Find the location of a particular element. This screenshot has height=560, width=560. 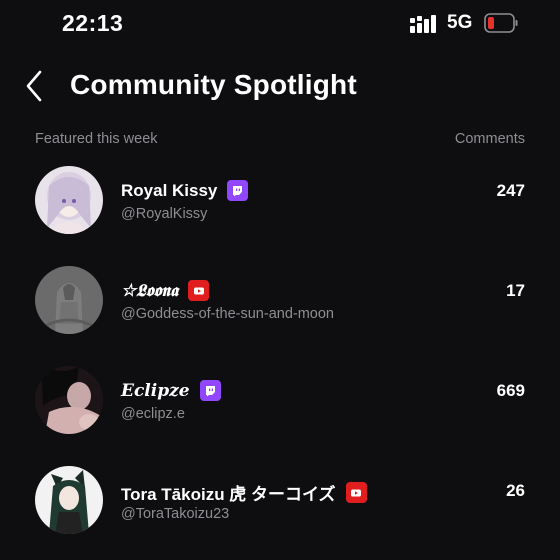

cellular-signal-icon is located at coordinates (423, 24).